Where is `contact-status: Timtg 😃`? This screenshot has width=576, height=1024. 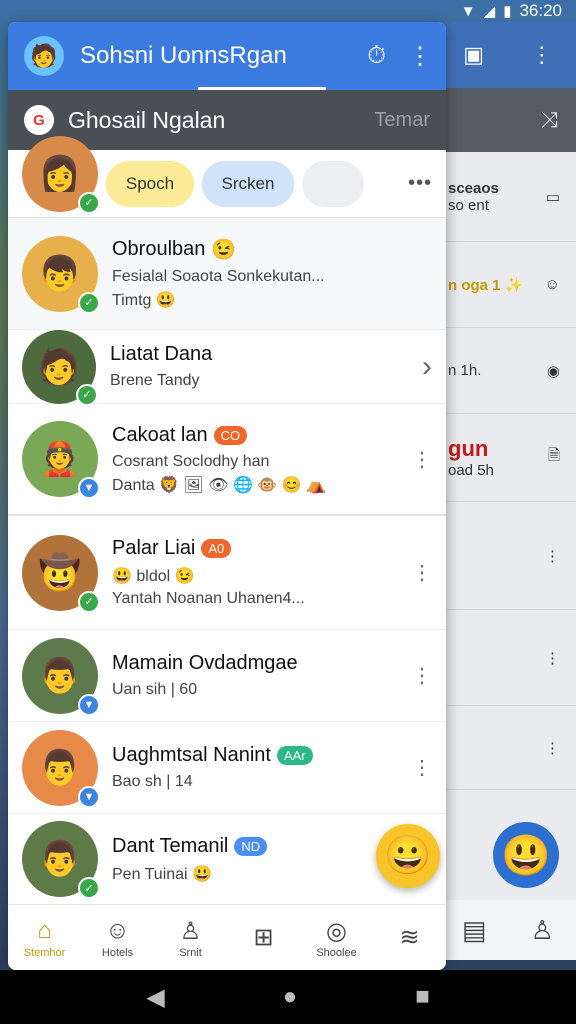 contact-status: Timtg 😃 is located at coordinates (144, 300).